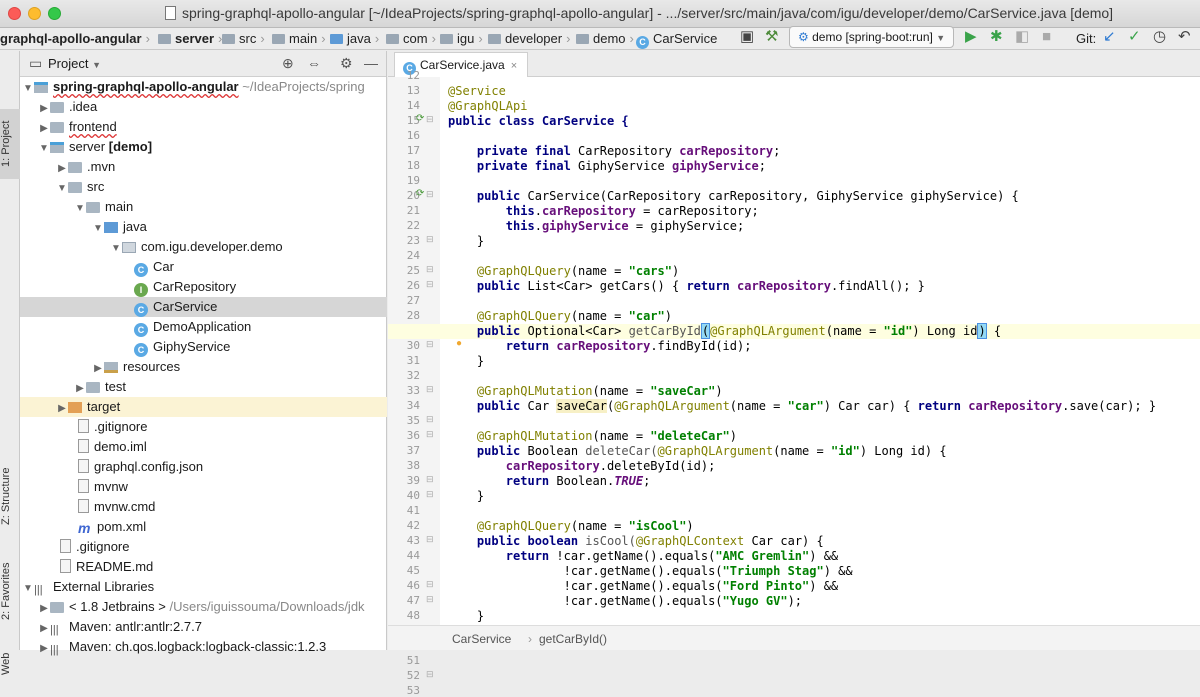  What do you see at coordinates (411, 38) in the screenshot?
I see `breadcrumb-com: com ›` at bounding box center [411, 38].